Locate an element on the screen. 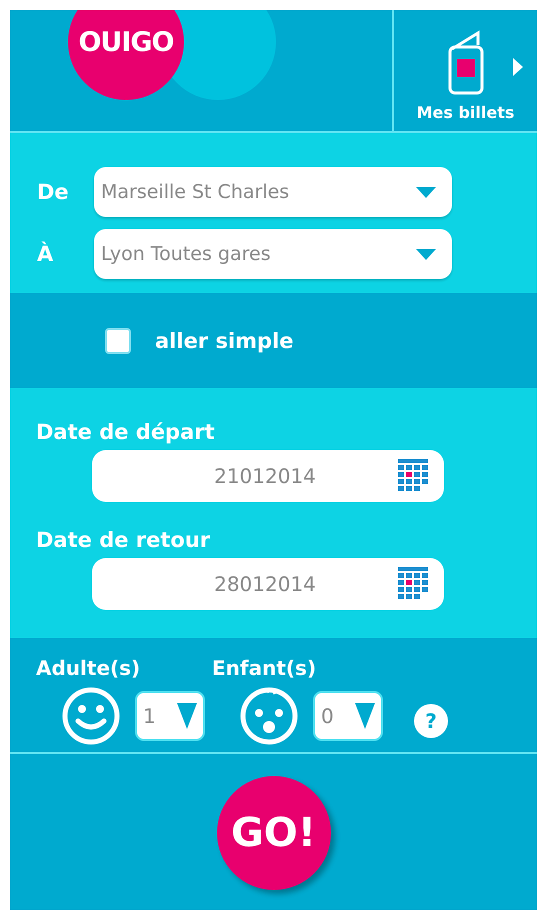 Image resolution: width=547 pixels, height=920 pixels. go-button: GO! is located at coordinates (273, 833).